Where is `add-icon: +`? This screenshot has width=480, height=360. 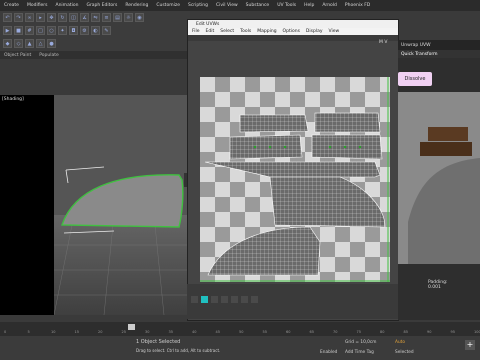
add-icon: + is located at coordinates (470, 345).